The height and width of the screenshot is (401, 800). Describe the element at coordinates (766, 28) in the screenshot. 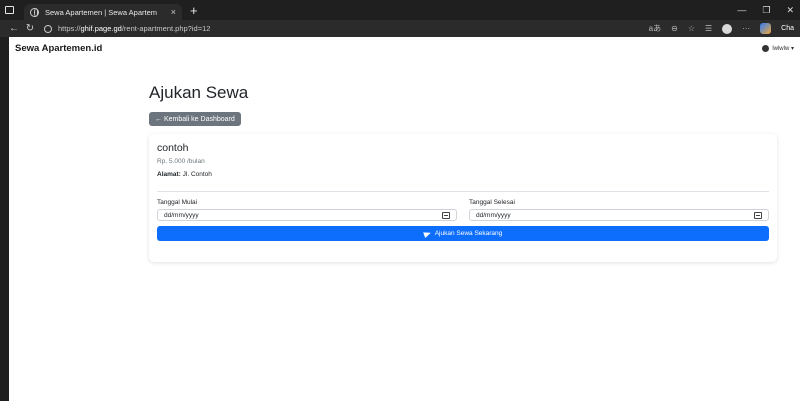

I see `copilot-icon` at that location.